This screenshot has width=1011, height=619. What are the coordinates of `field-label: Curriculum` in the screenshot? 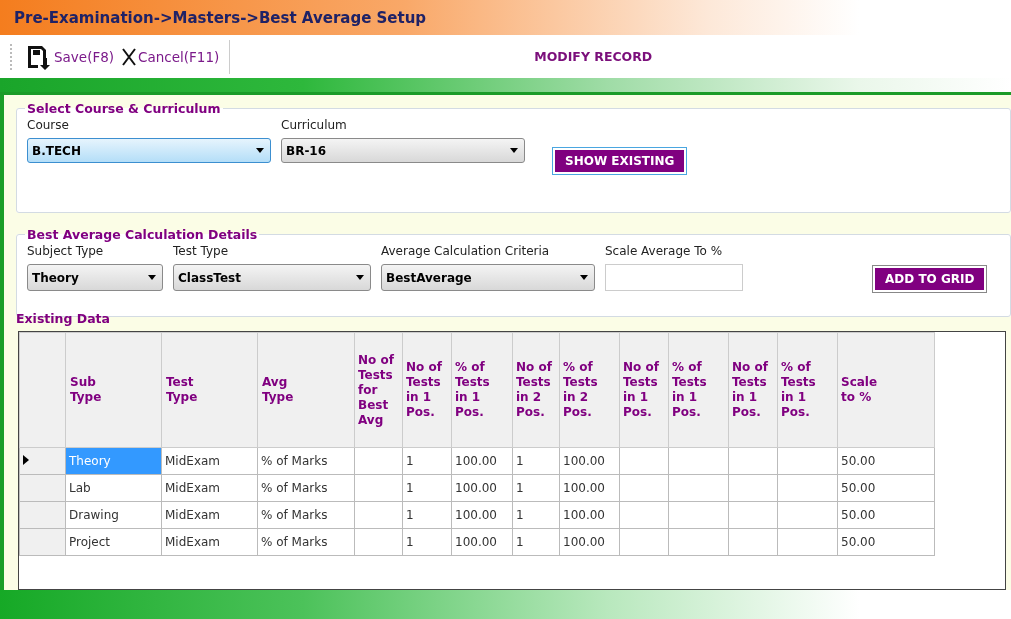 It's located at (314, 125).